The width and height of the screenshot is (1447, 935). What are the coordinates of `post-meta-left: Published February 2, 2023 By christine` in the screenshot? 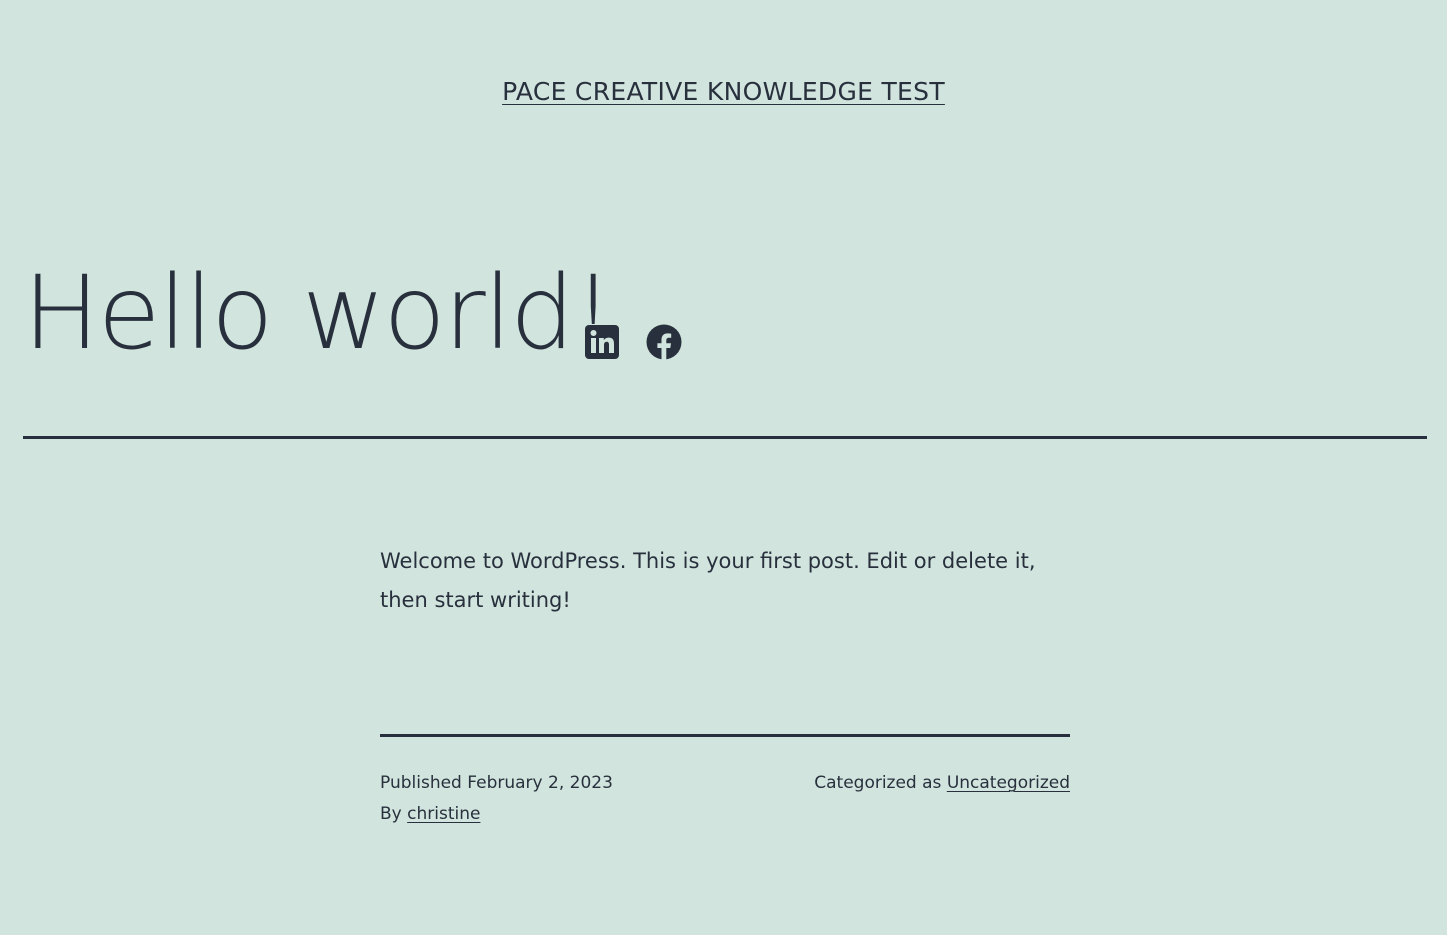 It's located at (496, 799).